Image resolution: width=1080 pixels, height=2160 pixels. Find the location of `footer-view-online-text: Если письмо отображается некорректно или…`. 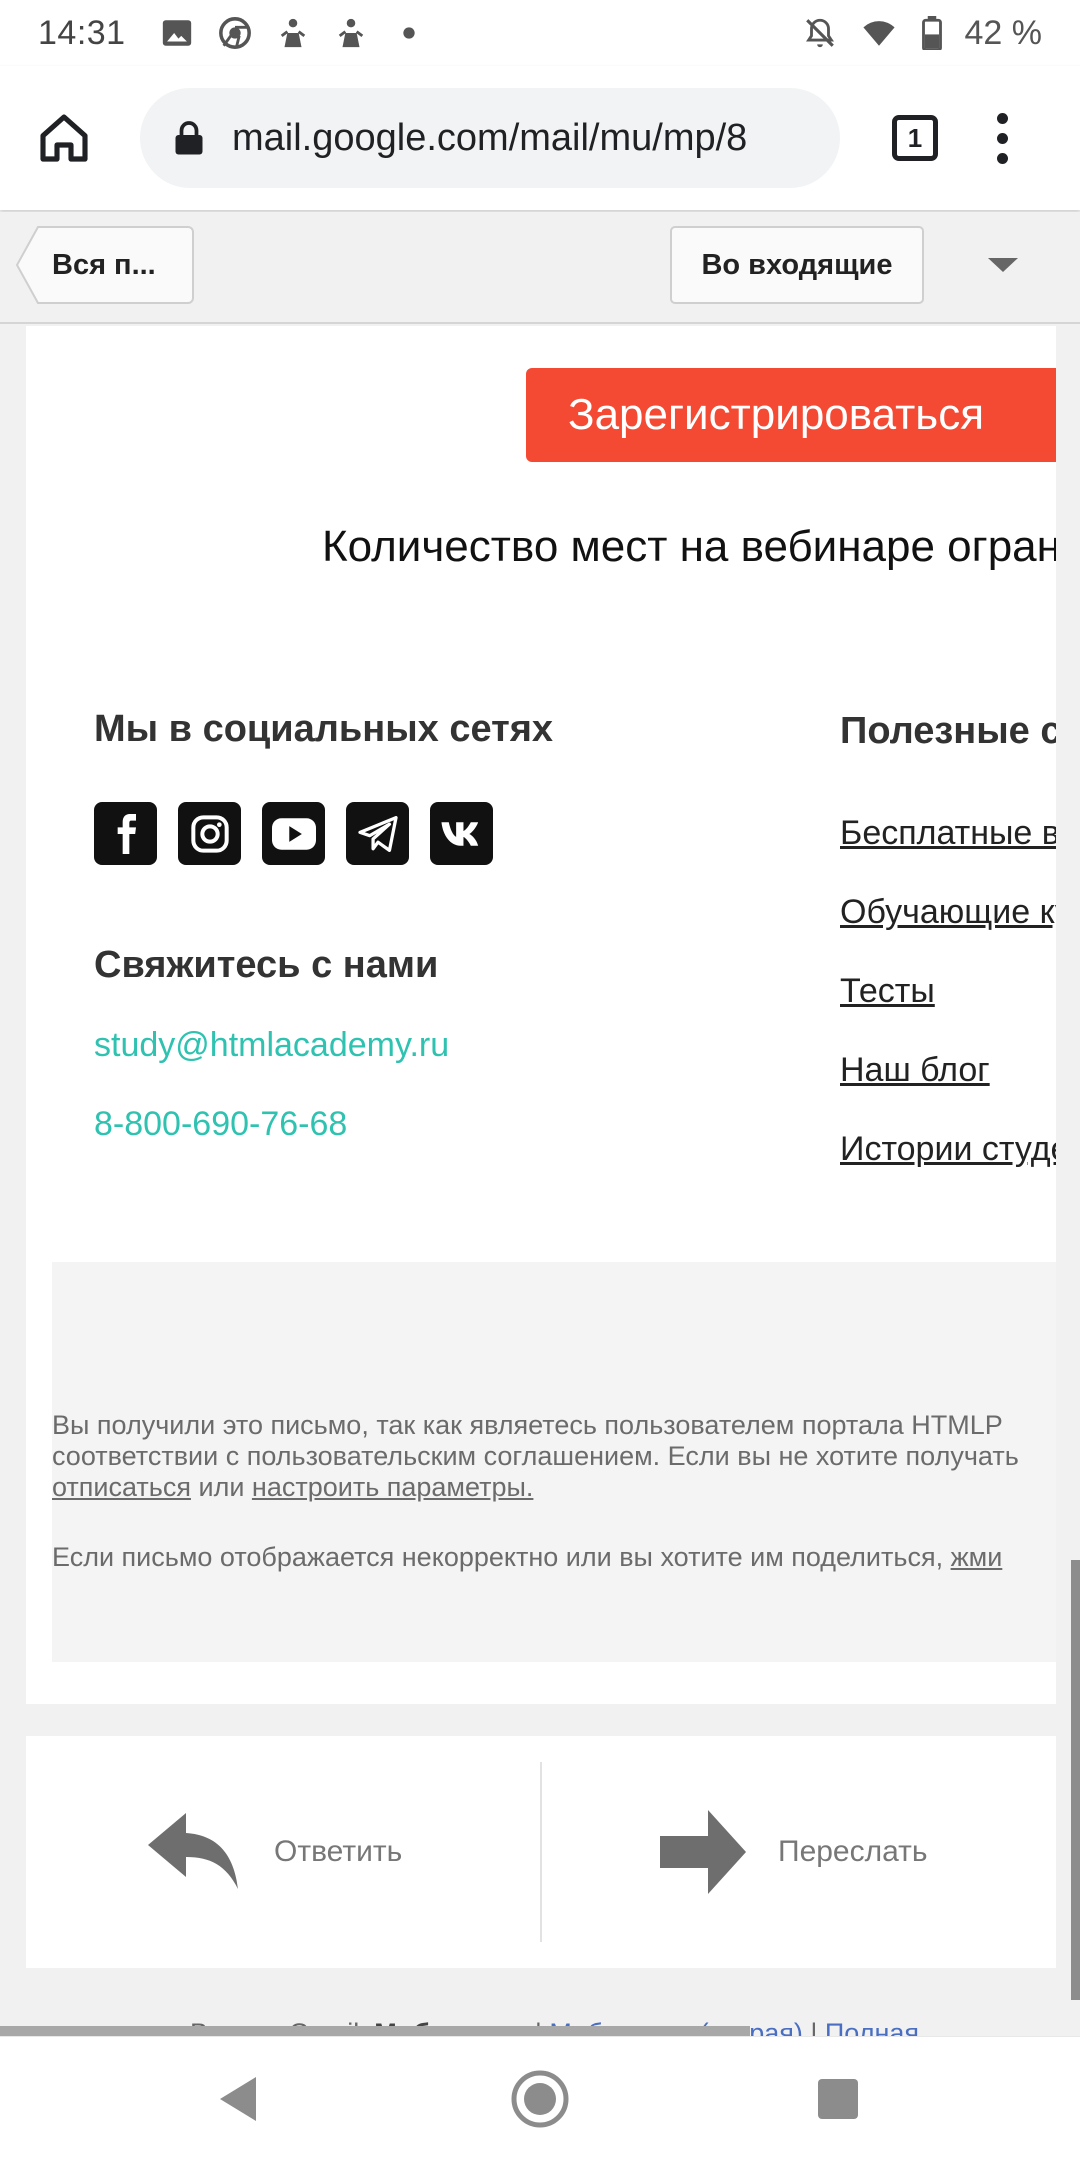

footer-view-online-text: Если письмо отображается некорректно или… is located at coordinates (498, 1557).